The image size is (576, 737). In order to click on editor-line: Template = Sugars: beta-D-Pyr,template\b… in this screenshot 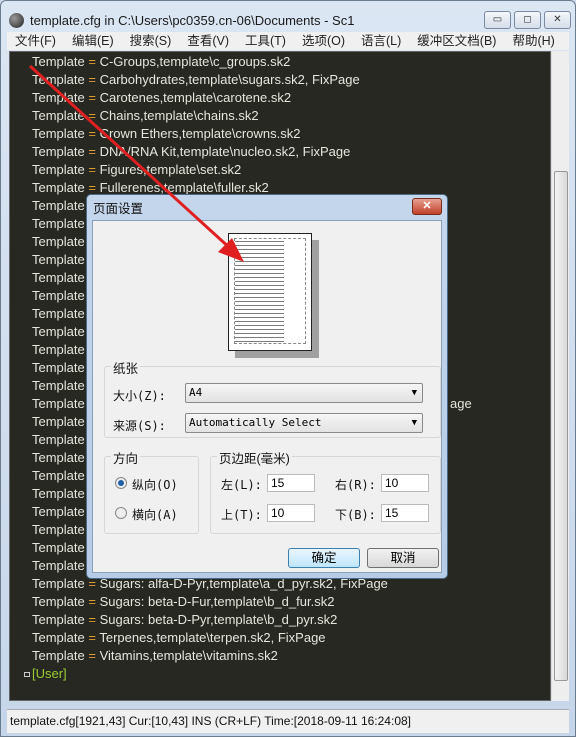, I will do `click(184, 620)`.